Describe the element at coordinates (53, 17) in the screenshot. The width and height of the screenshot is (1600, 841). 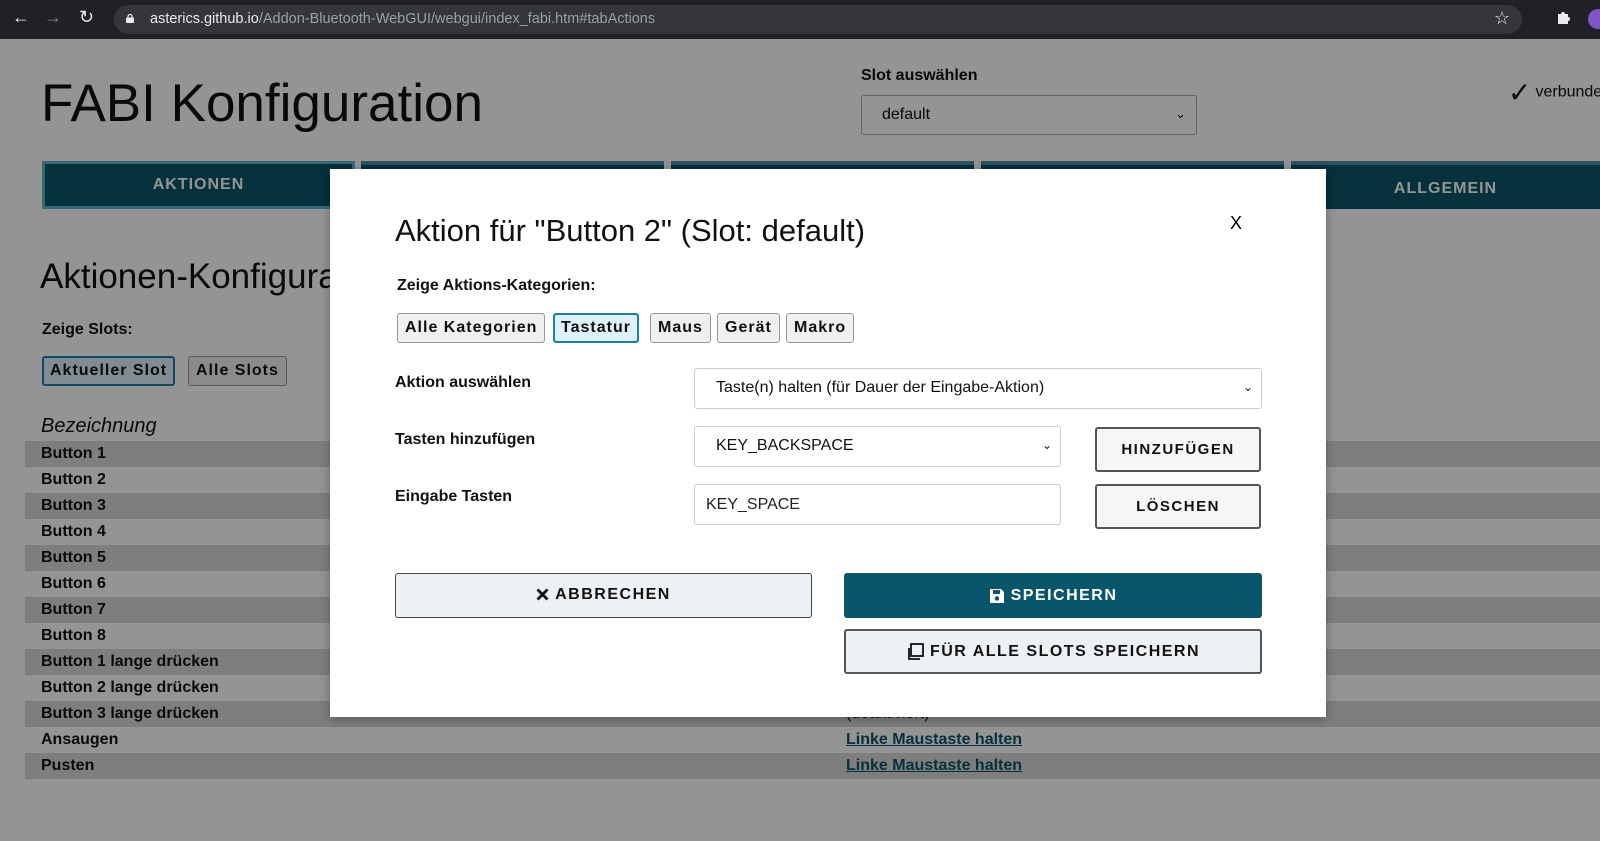
I see `forward-icon: →` at that location.